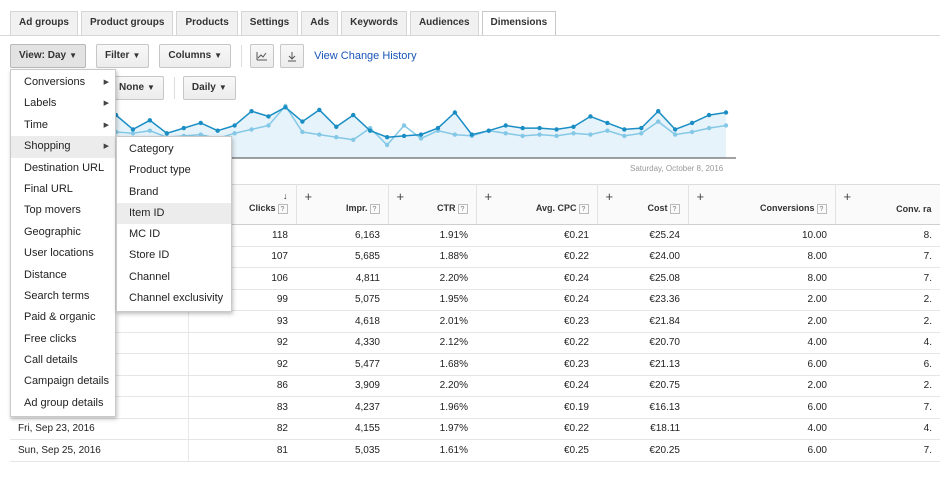 This screenshot has height=483, width=940. What do you see at coordinates (761, 364) in the screenshot?
I see `row-value-cell: 6.00` at bounding box center [761, 364].